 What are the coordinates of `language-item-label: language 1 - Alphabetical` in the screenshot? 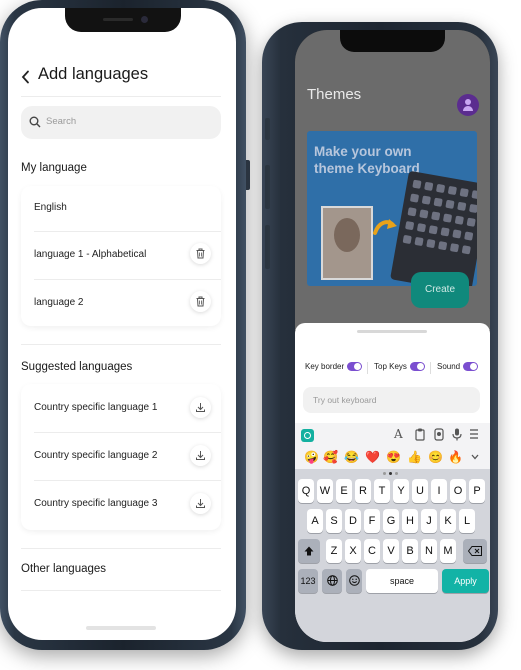 It's located at (90, 254).